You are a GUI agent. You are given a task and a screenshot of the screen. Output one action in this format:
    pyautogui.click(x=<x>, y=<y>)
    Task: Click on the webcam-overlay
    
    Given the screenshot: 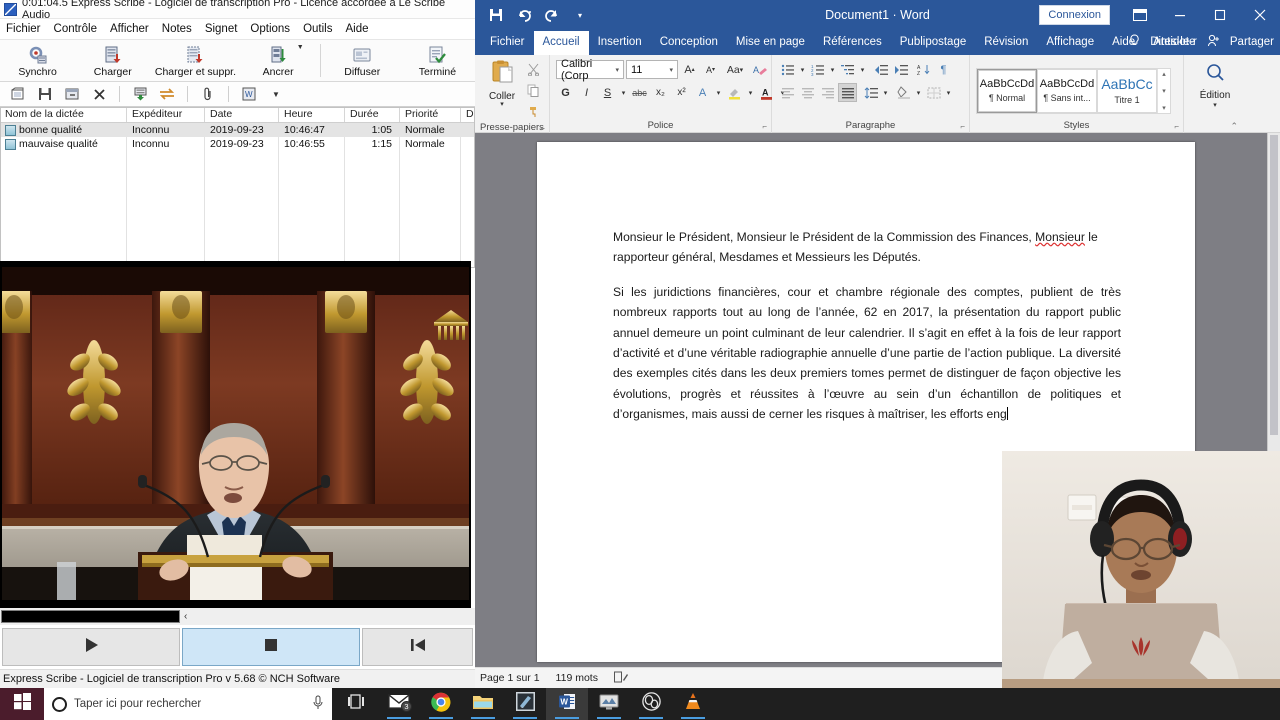 What is the action you would take?
    pyautogui.click(x=1141, y=569)
    